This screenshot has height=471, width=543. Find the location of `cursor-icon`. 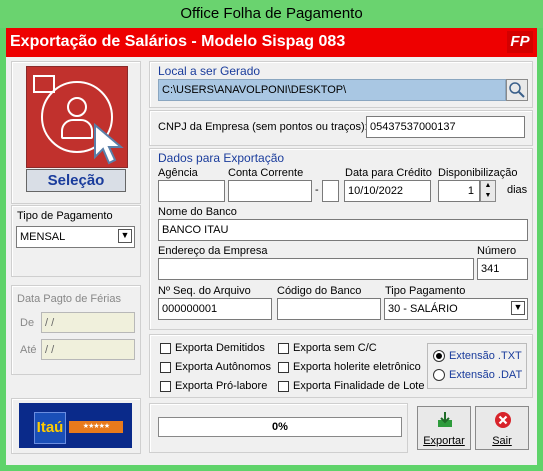

cursor-icon is located at coordinates (109, 144).